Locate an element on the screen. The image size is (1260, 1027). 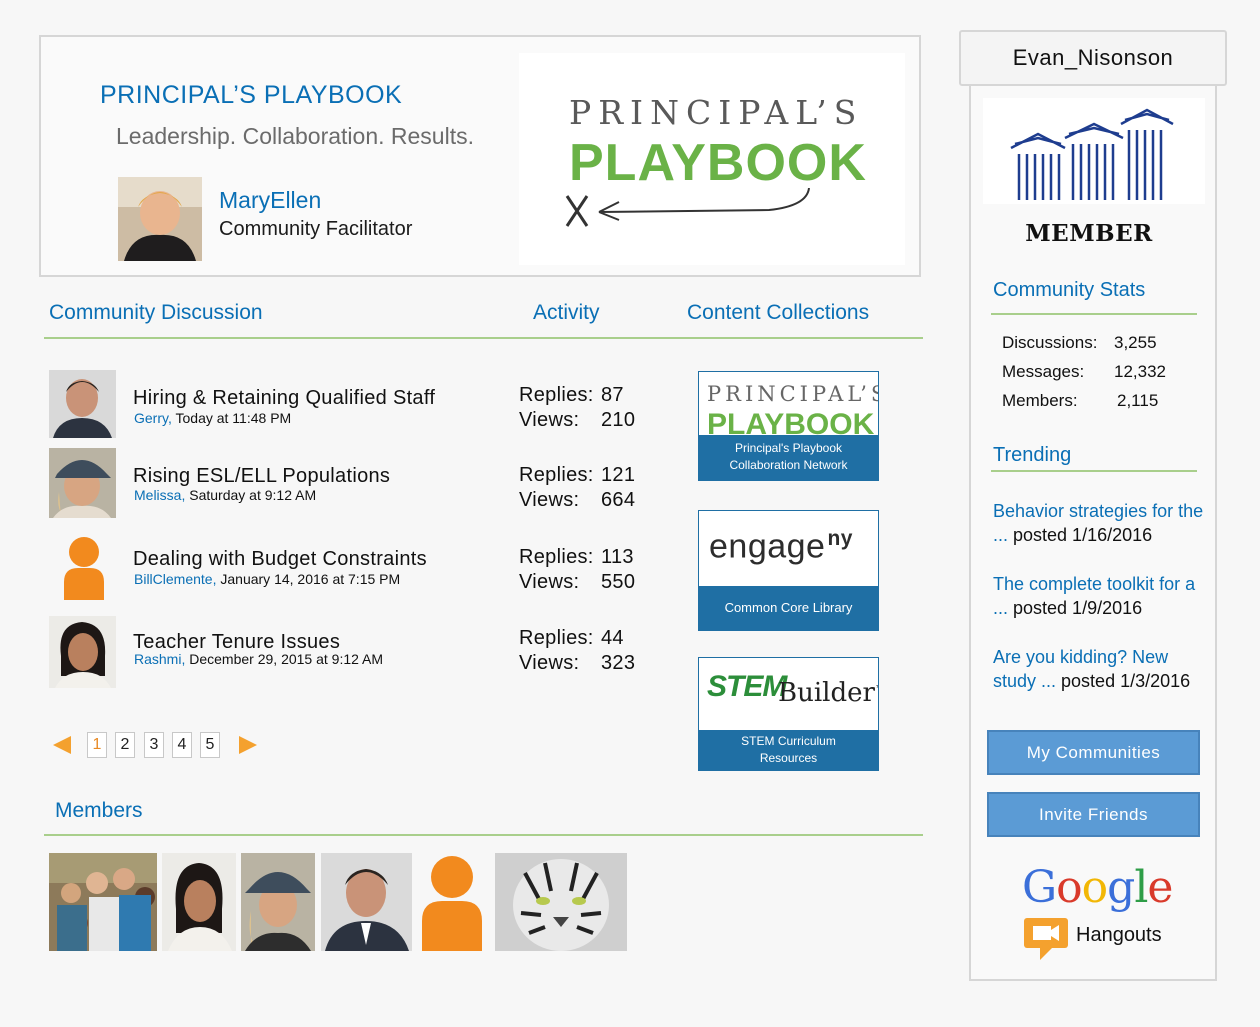
collection-engageny: engageny Common Core Library is located at coordinates (788, 570).